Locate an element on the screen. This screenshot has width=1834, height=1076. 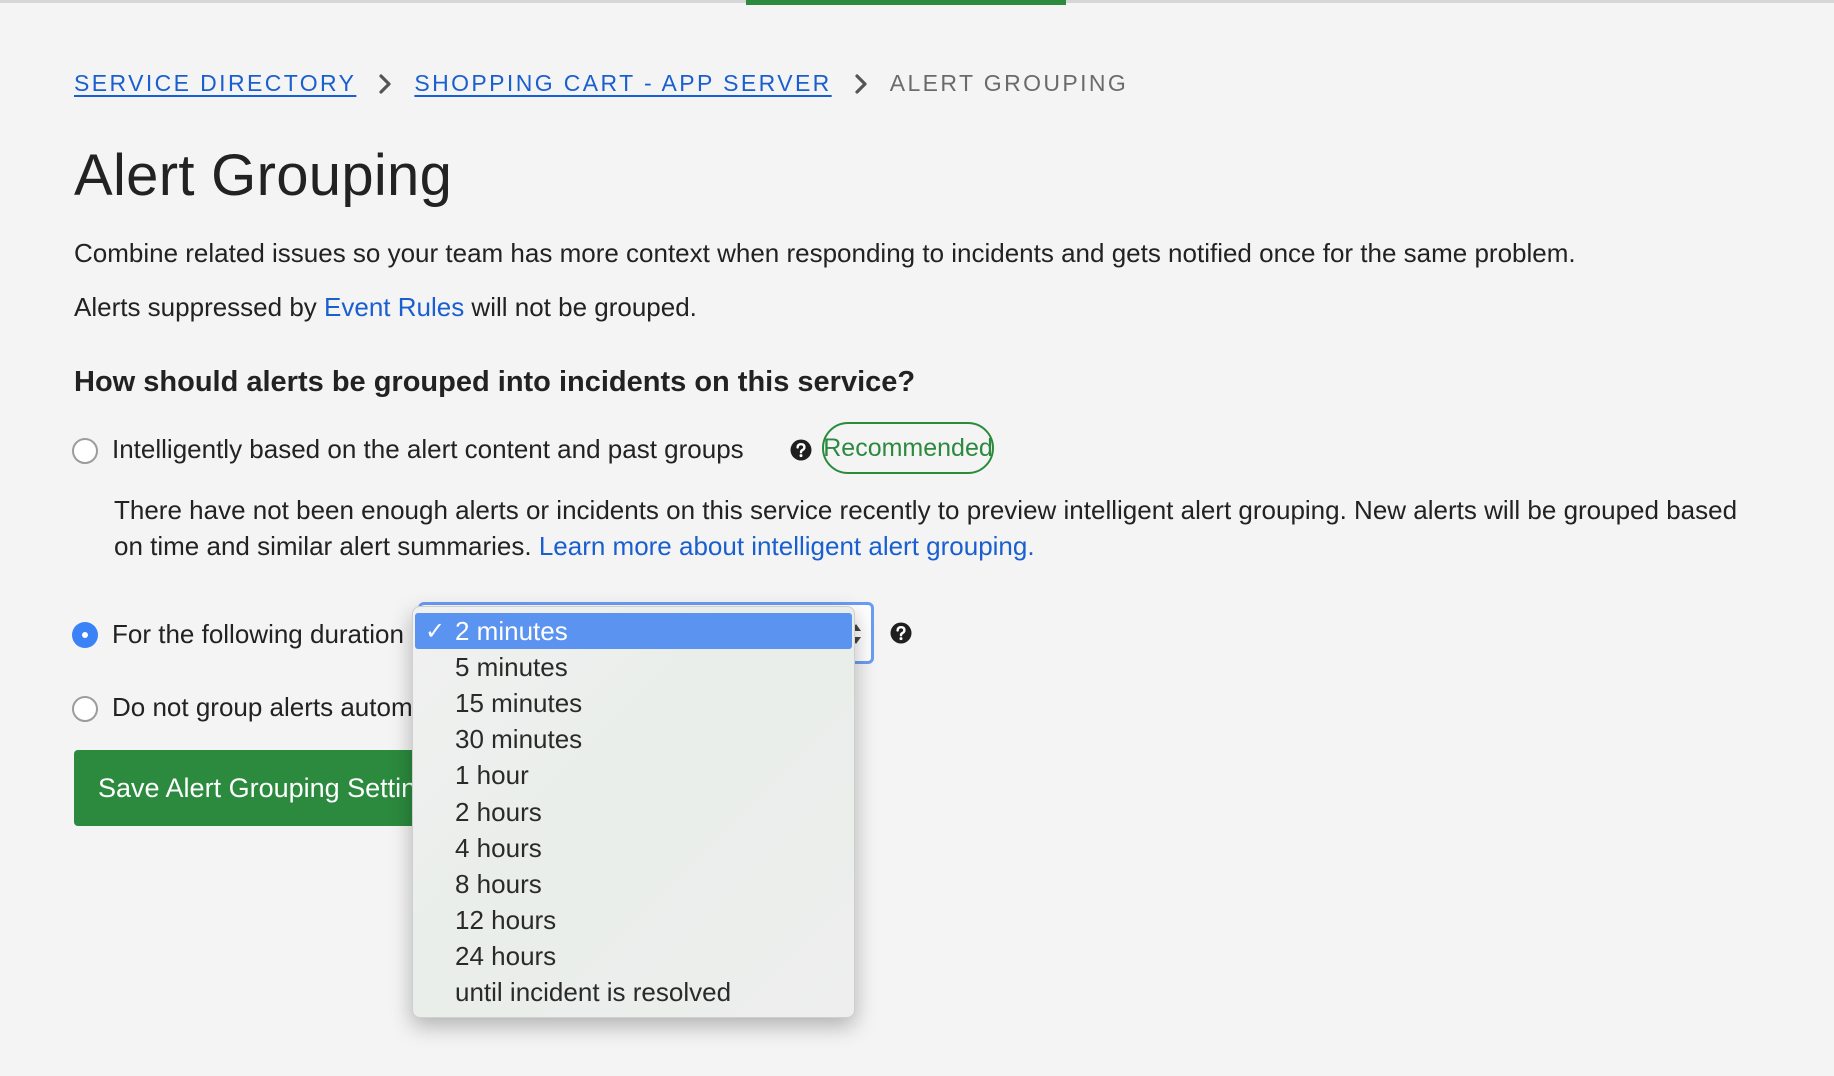
breadcrumb-link-shopping-cart: SHOPPING CART - APP SERVER is located at coordinates (622, 83).